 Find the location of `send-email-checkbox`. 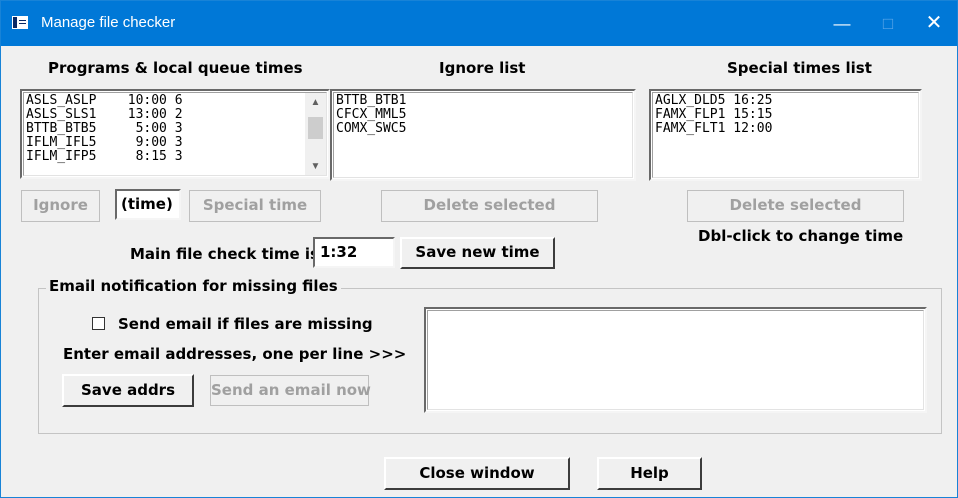

send-email-checkbox is located at coordinates (98, 323).